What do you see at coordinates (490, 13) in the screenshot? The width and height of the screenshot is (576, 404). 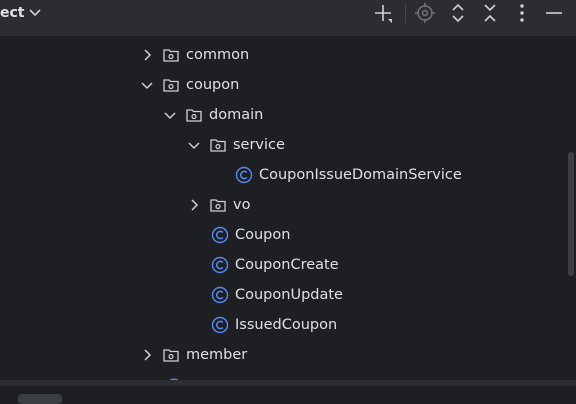 I see `collapse-all-icon` at bounding box center [490, 13].